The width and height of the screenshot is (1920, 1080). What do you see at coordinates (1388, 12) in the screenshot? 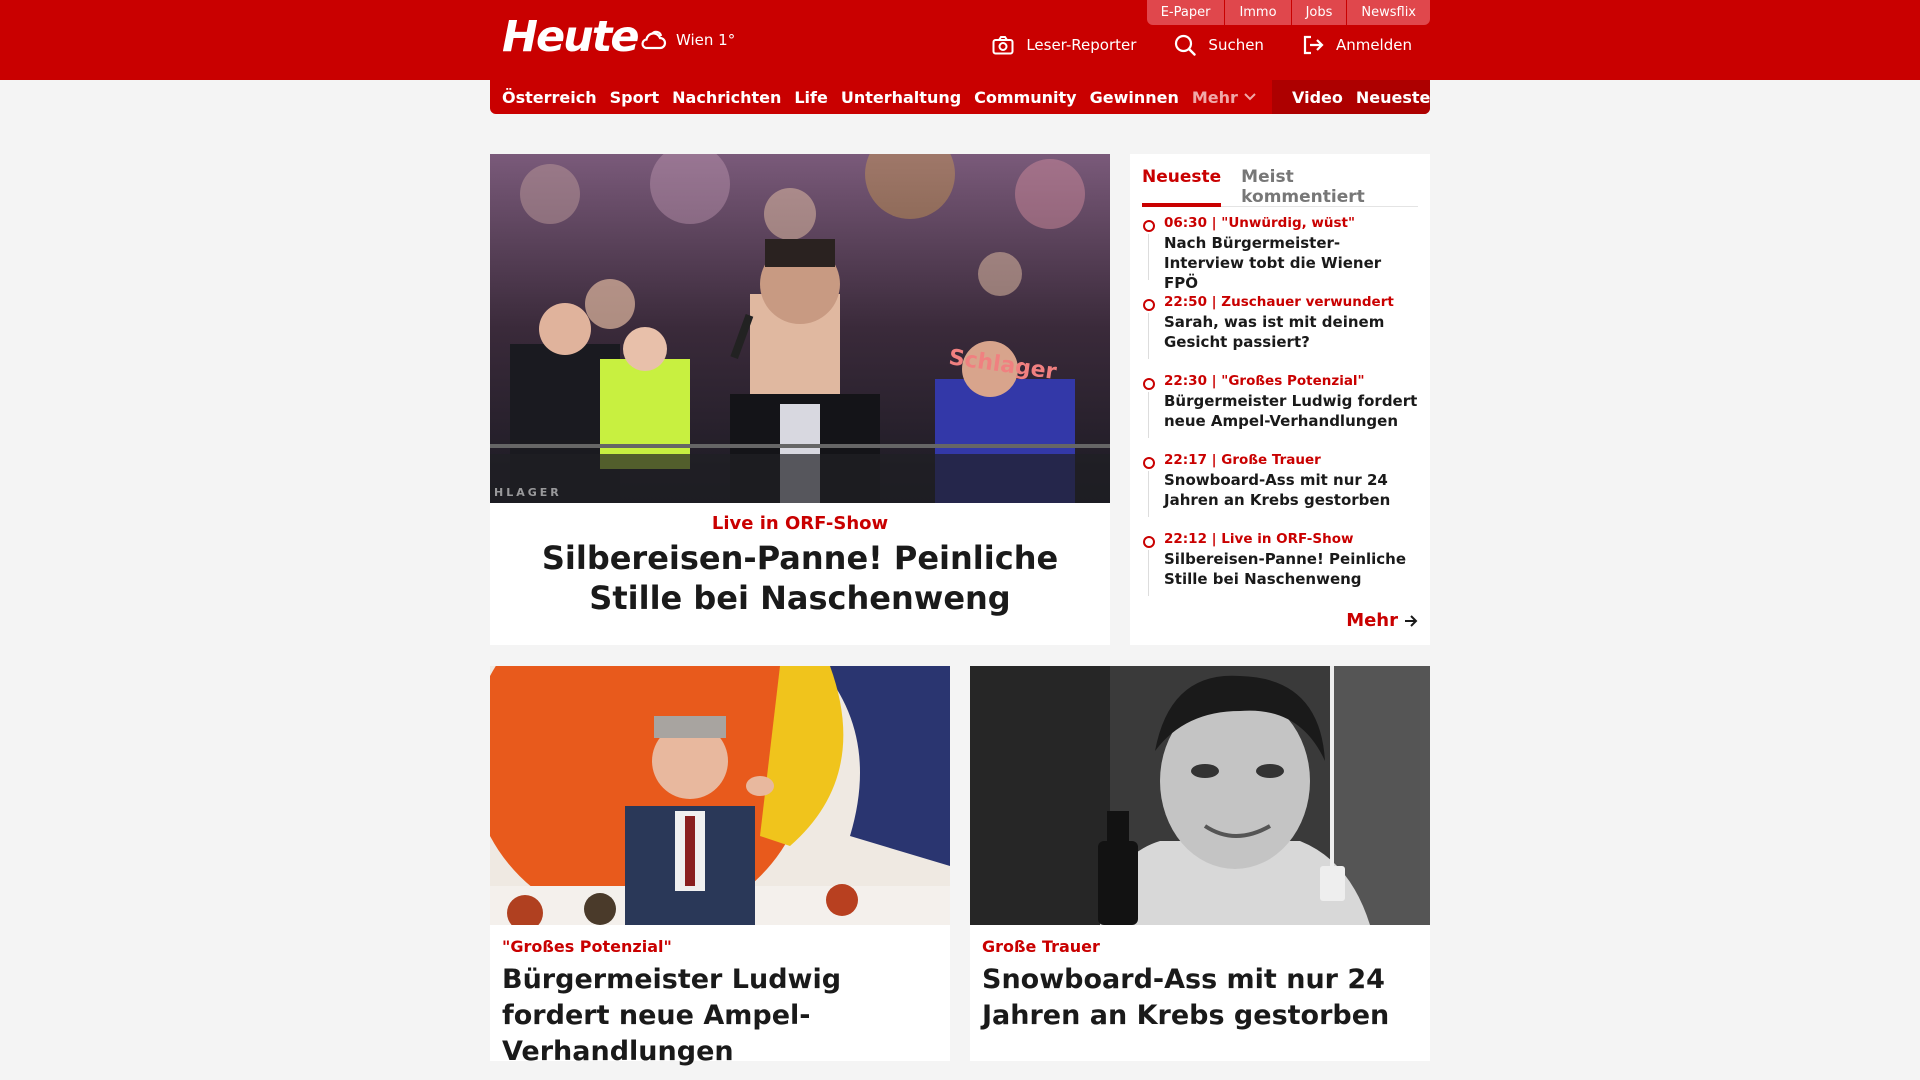
I see `newsflix-link: Newsflix` at bounding box center [1388, 12].